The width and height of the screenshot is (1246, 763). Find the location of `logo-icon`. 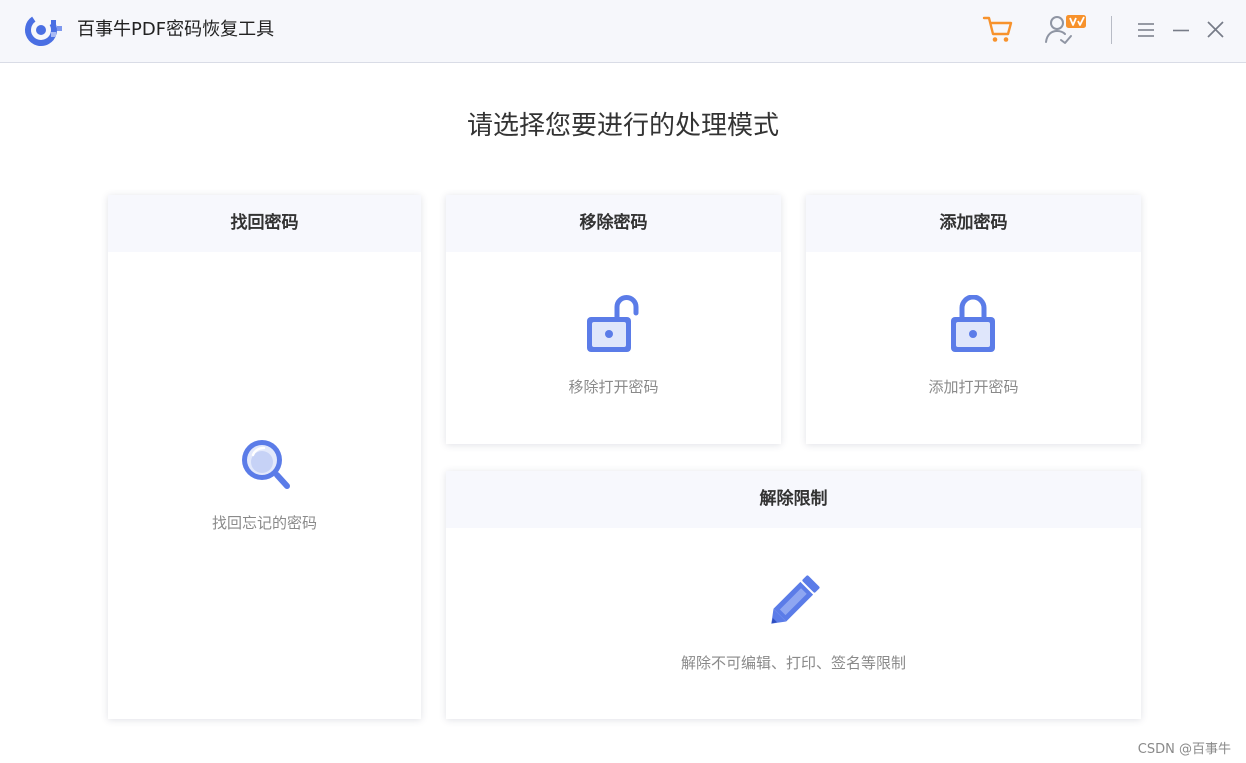

logo-icon is located at coordinates (43, 30).